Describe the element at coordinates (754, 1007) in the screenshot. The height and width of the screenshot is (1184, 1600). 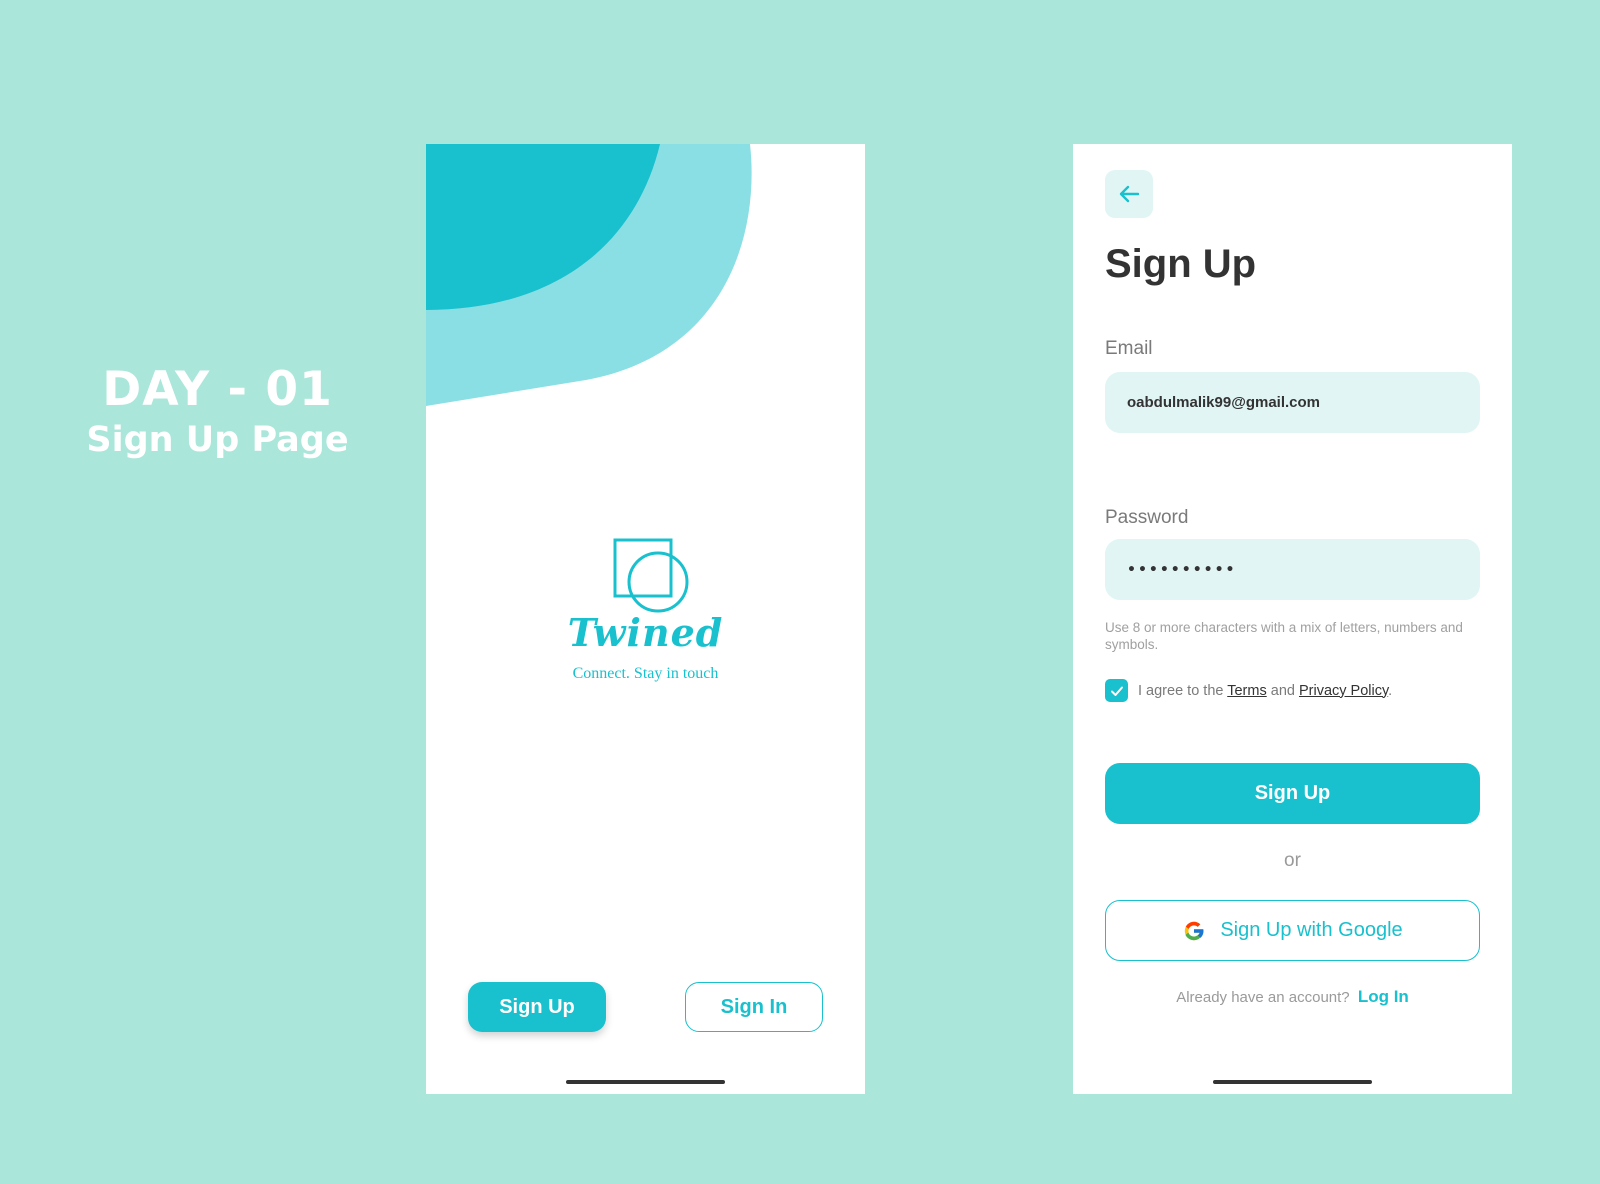
I see `sign-in-button: Sign In` at that location.